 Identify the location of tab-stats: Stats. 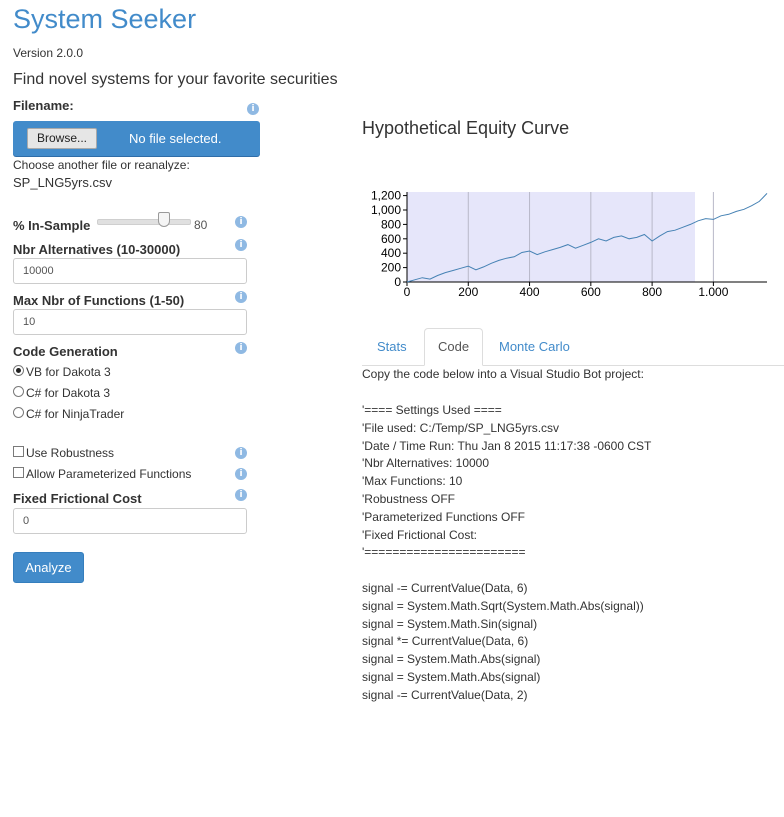
(392, 346).